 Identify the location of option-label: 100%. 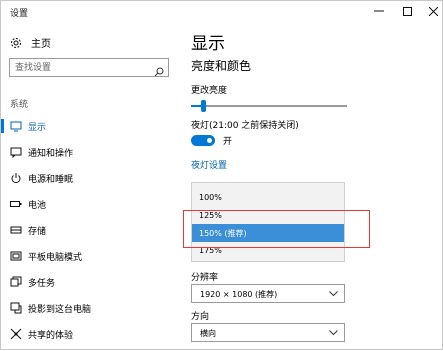
(210, 197).